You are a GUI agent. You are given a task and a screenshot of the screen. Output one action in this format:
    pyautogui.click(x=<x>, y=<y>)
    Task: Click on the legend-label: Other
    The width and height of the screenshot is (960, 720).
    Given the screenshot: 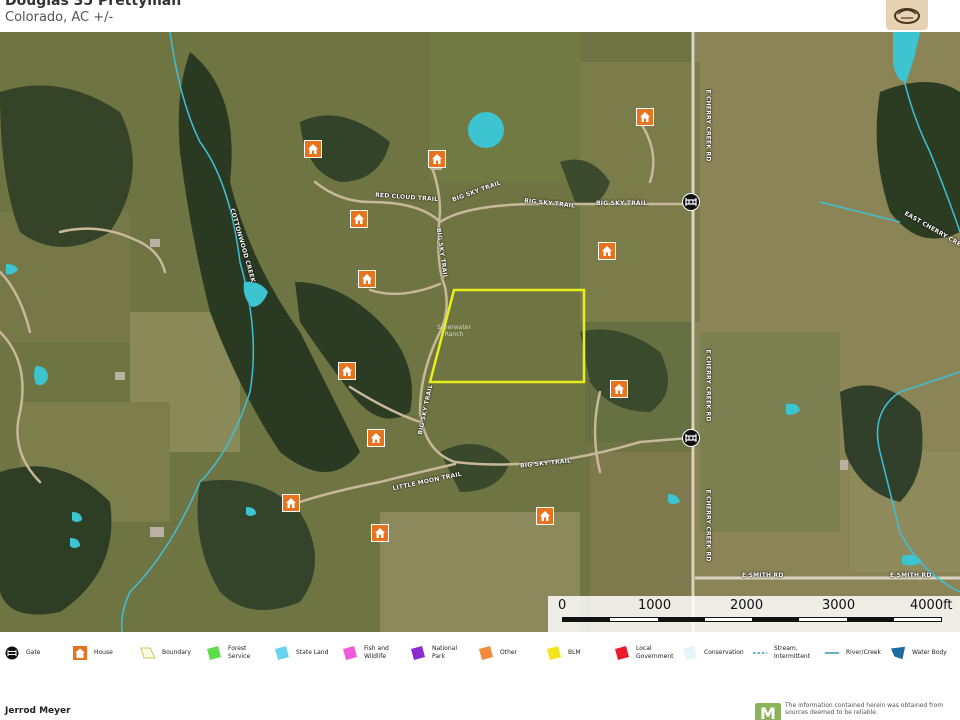 What is the action you would take?
    pyautogui.click(x=509, y=652)
    